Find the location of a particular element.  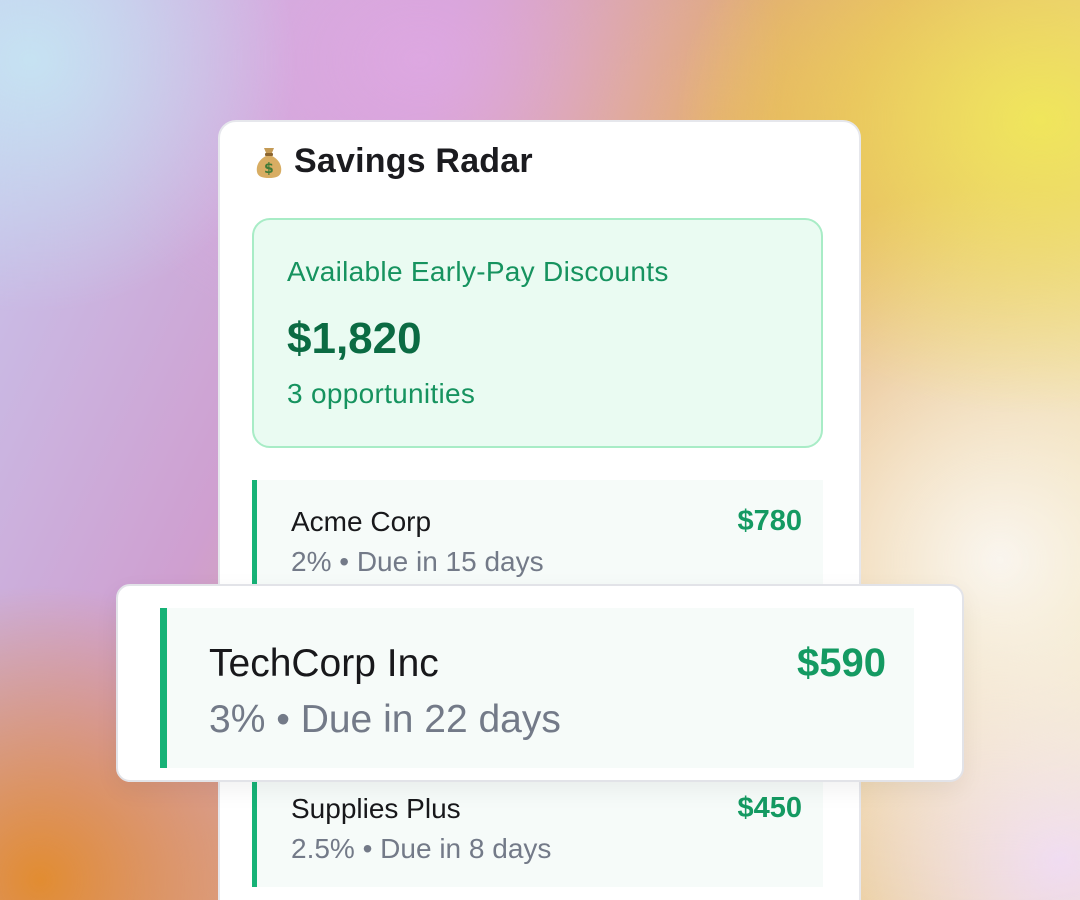

opportunity-row-techcorp: TechCorp Inc 3% • Due in 22 days $590 is located at coordinates (537, 688).